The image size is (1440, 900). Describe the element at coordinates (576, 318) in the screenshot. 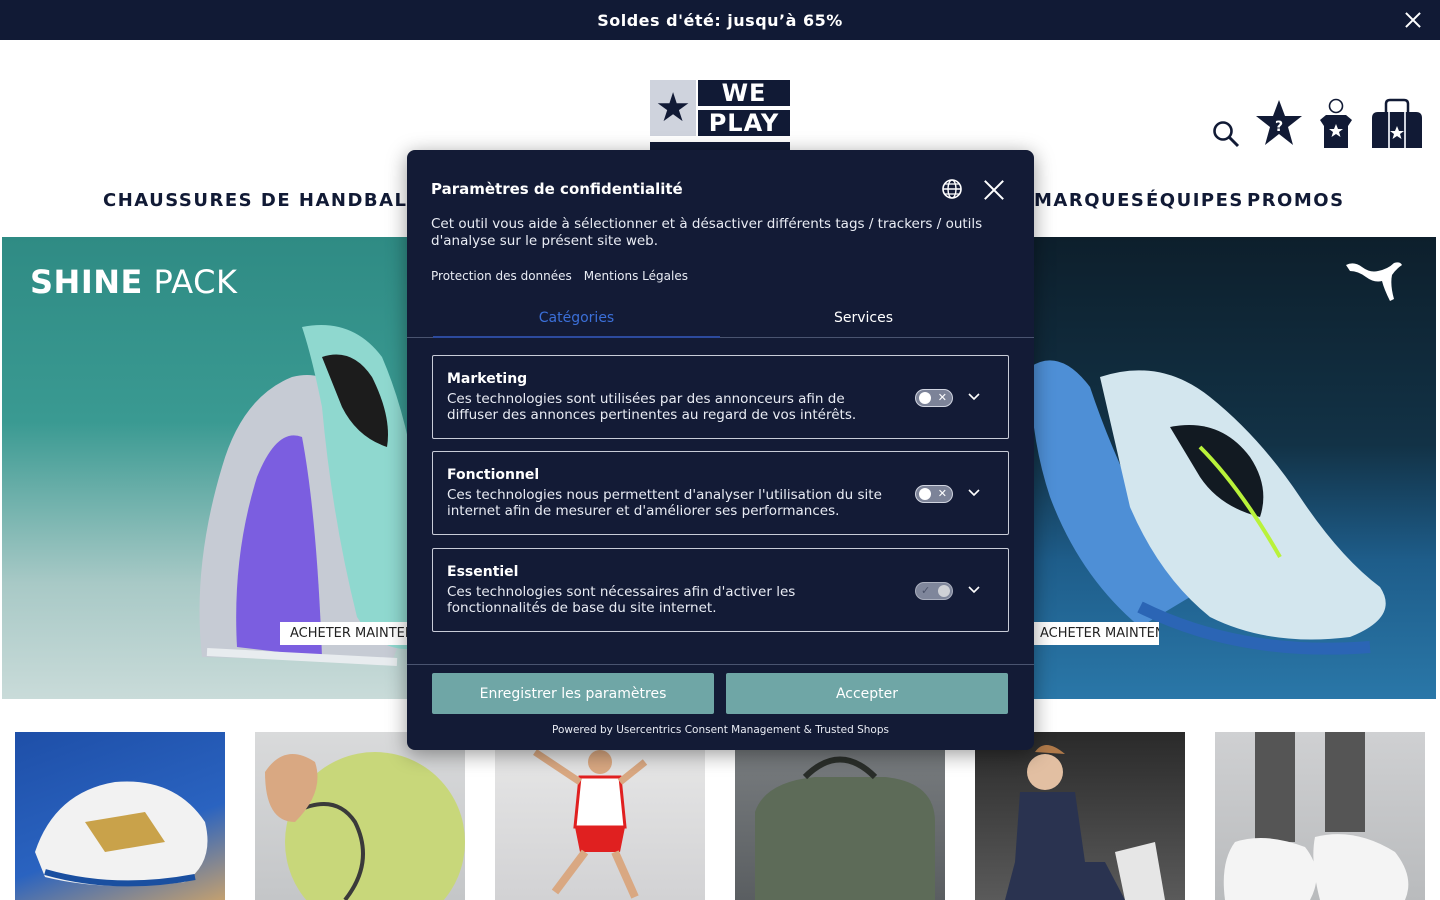

I see `tab-categories: Catégories` at that location.